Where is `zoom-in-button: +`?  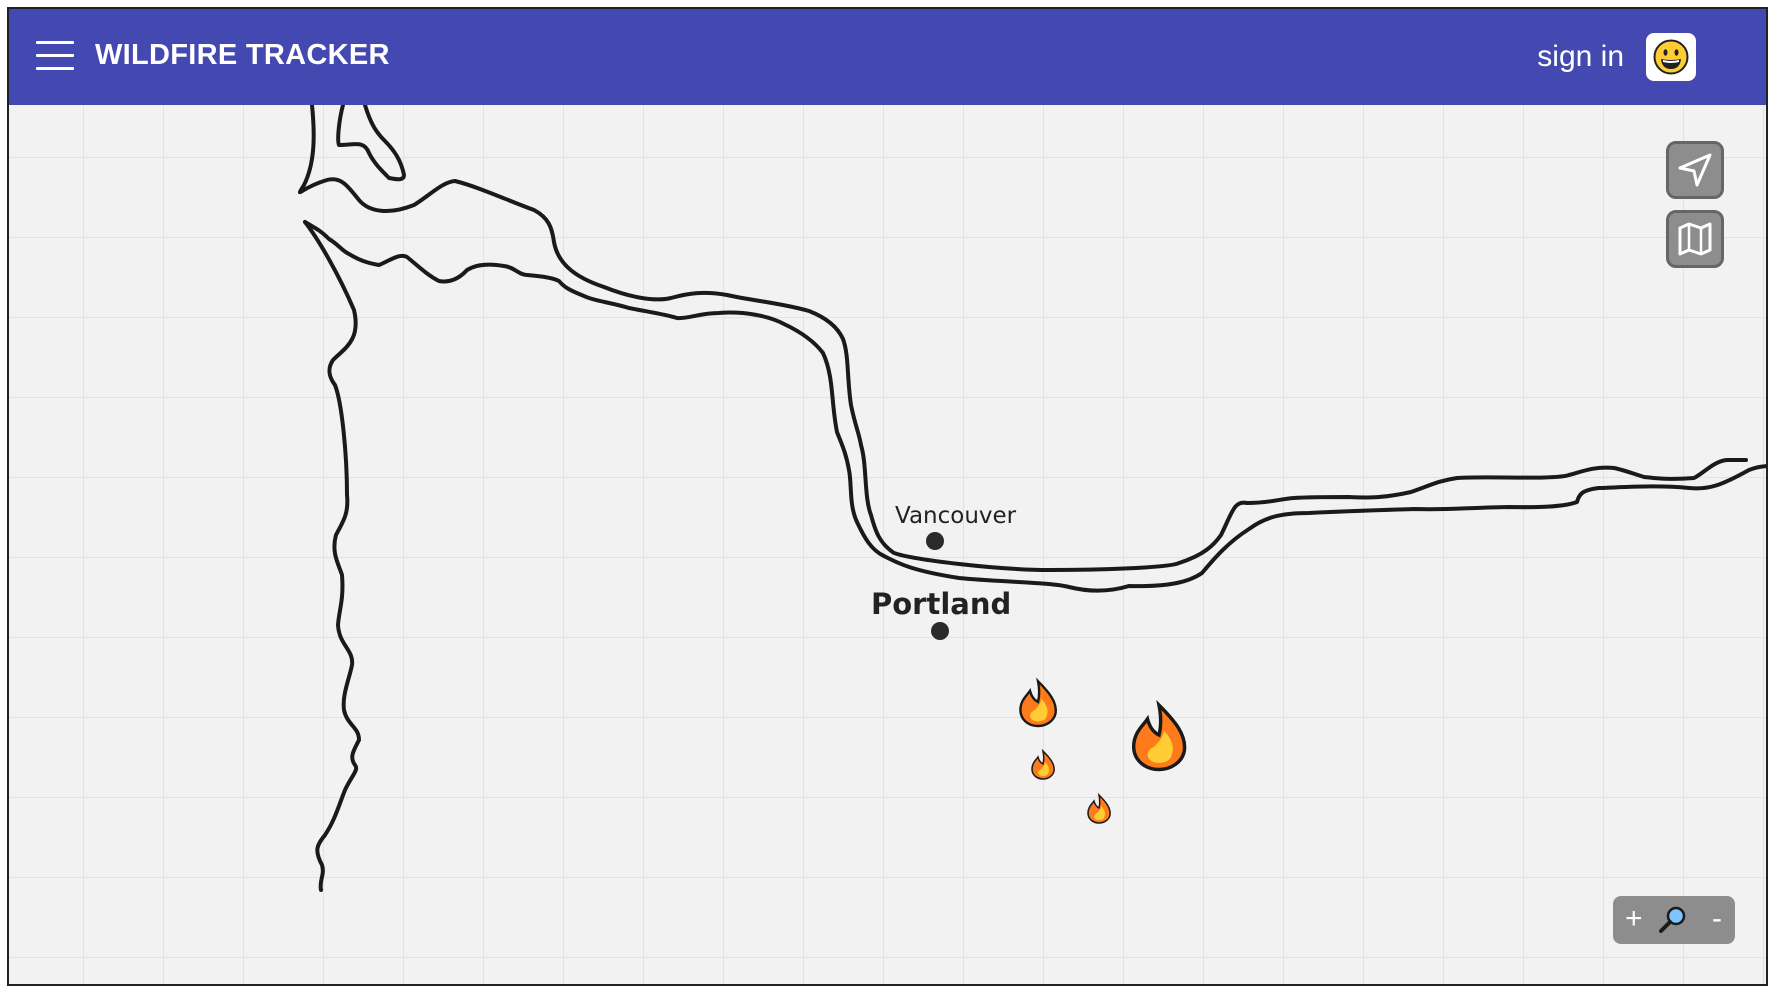
zoom-in-button: + is located at coordinates (1634, 919).